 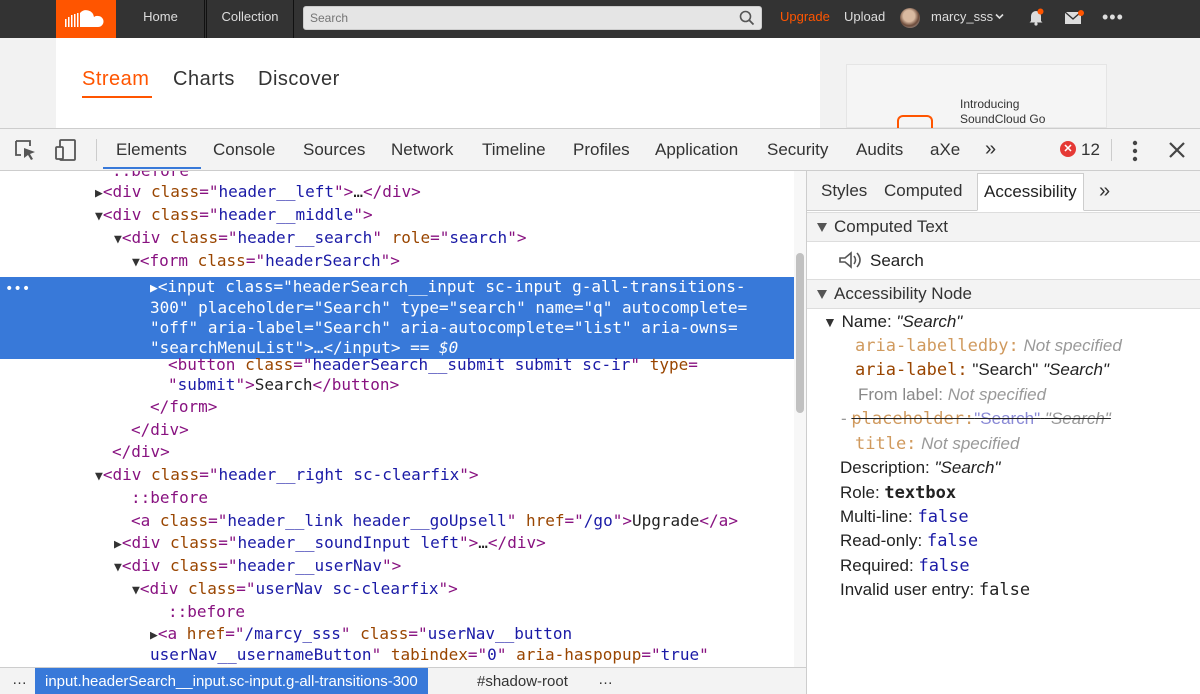 I want to click on kebab-menu-icon, so click(x=1135, y=151).